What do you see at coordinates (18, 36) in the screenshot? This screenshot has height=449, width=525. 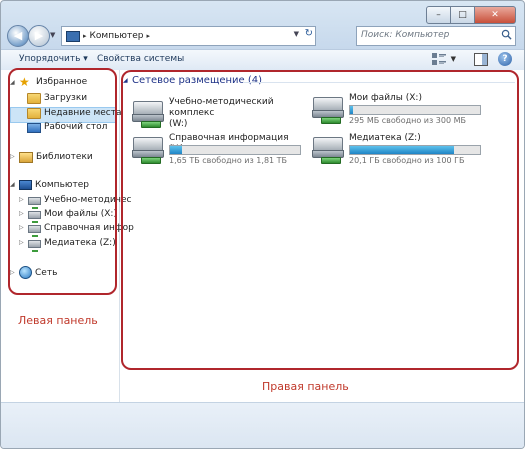 I see `back-button: ◀` at bounding box center [18, 36].